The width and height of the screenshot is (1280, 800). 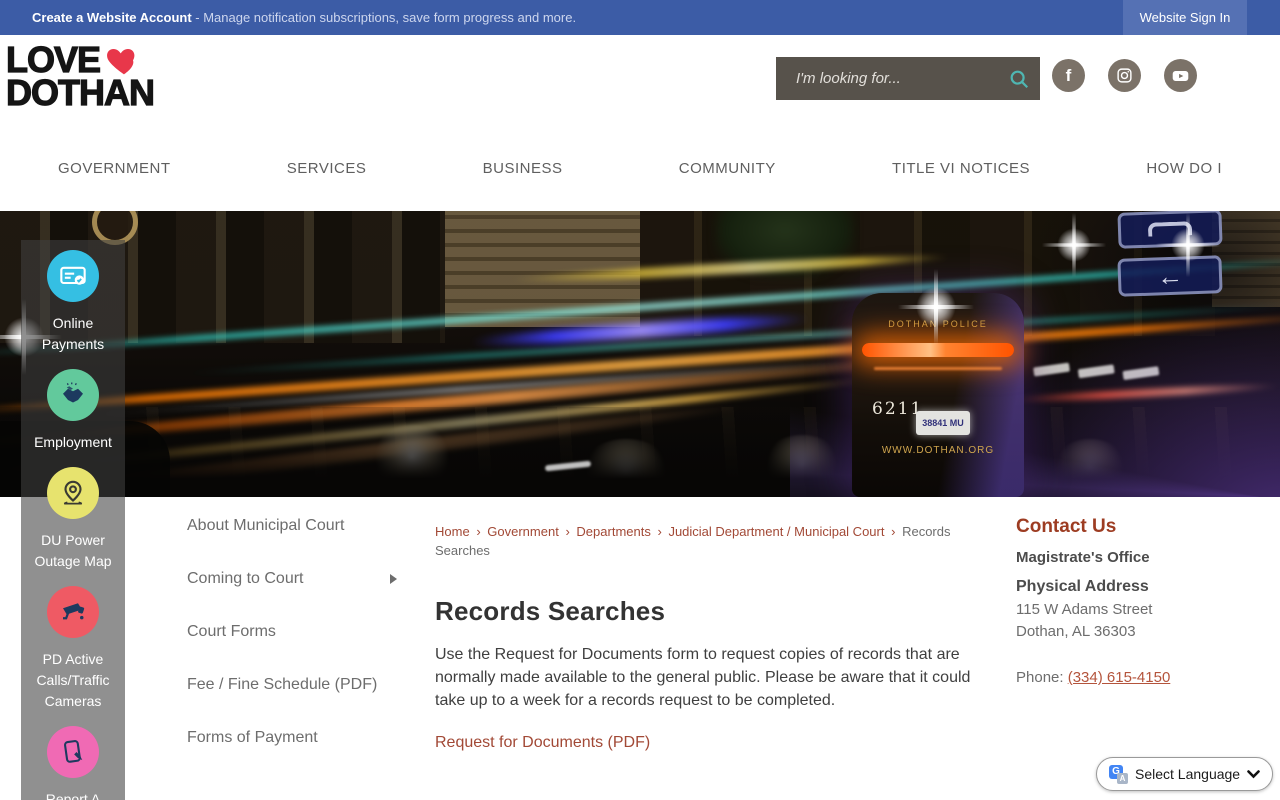 I want to click on quick-link-du-power-outage-map: DU Power Outage Map, so click(x=73, y=519).